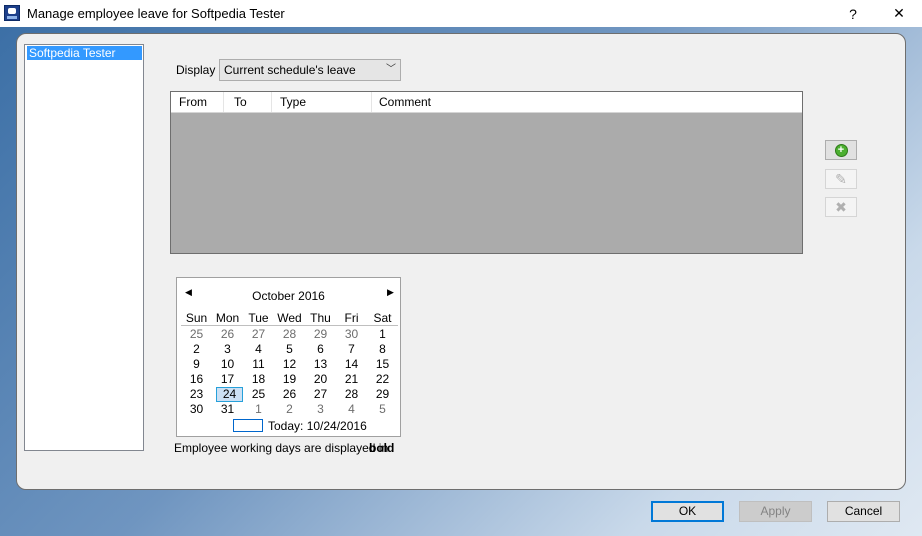 The image size is (922, 536). What do you see at coordinates (382, 379) in the screenshot?
I see `calendar-day: 22` at bounding box center [382, 379].